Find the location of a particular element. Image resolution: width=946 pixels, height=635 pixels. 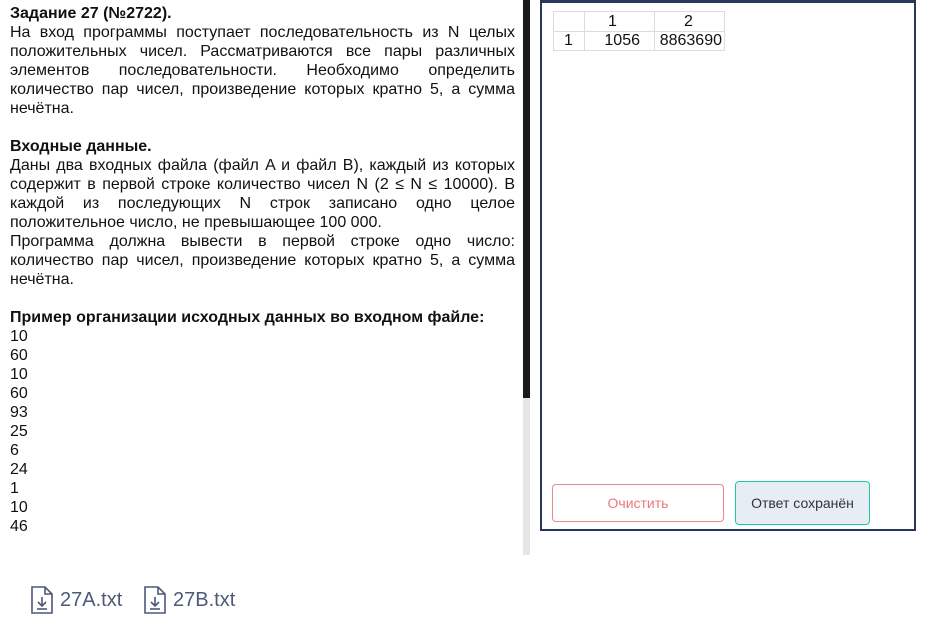

answer-table: 1 2 1 1056 8863690 is located at coordinates (639, 31).